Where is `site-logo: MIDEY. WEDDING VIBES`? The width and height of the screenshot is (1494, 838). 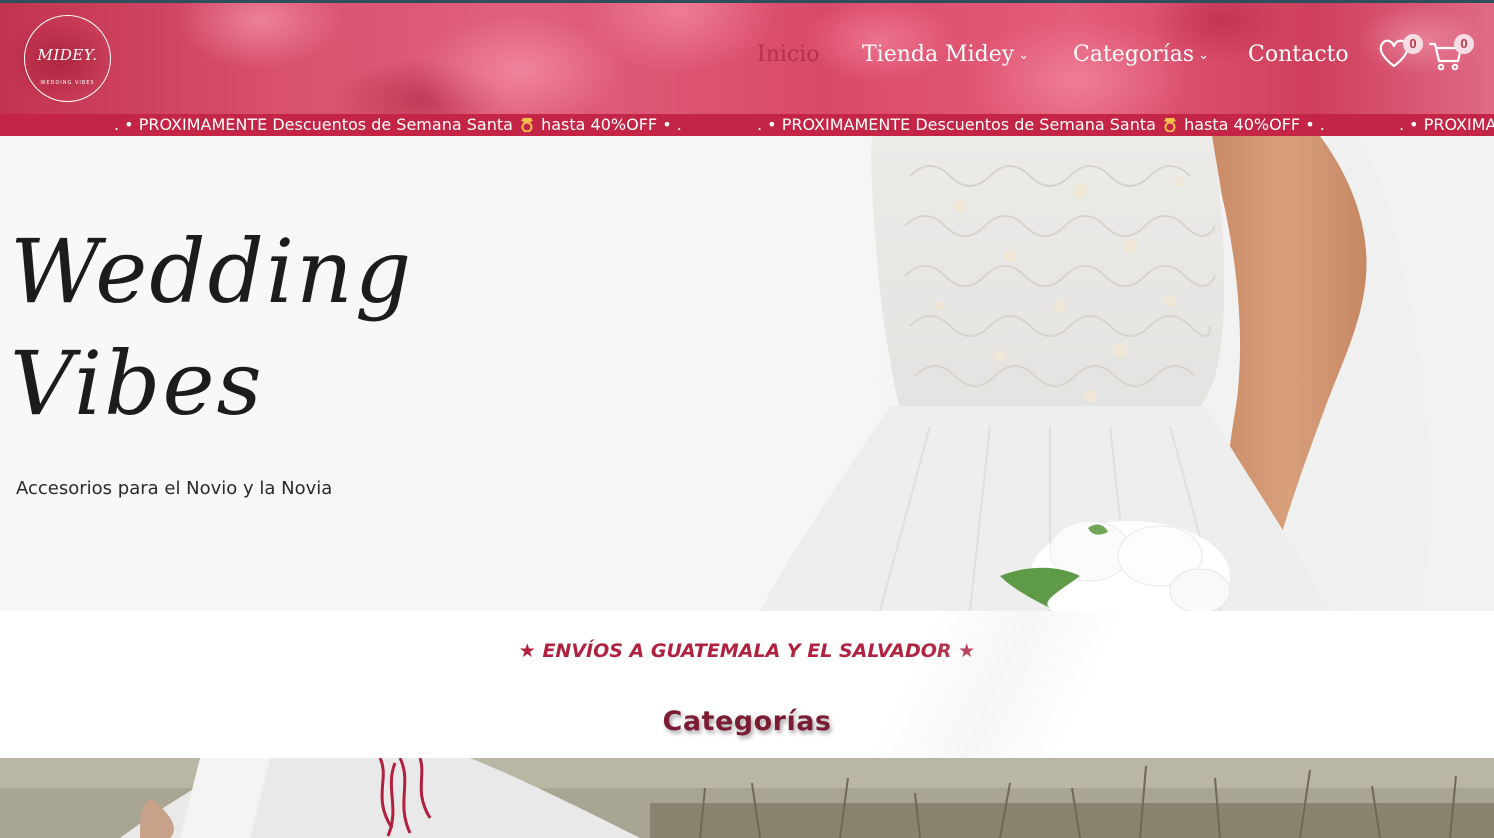 site-logo: MIDEY. WEDDING VIBES is located at coordinates (67, 58).